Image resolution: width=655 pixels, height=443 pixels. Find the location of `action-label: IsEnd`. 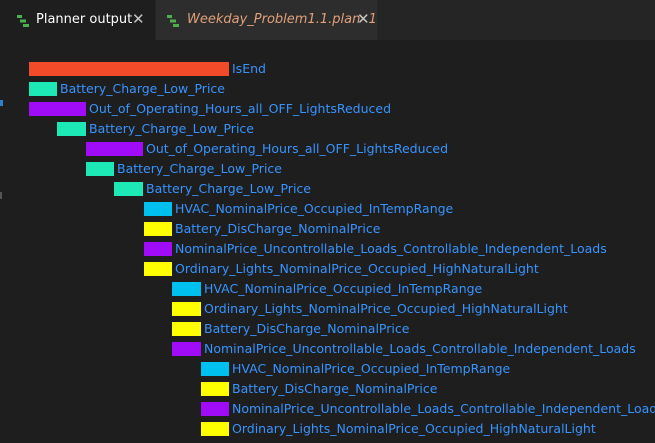

action-label: IsEnd is located at coordinates (249, 69).